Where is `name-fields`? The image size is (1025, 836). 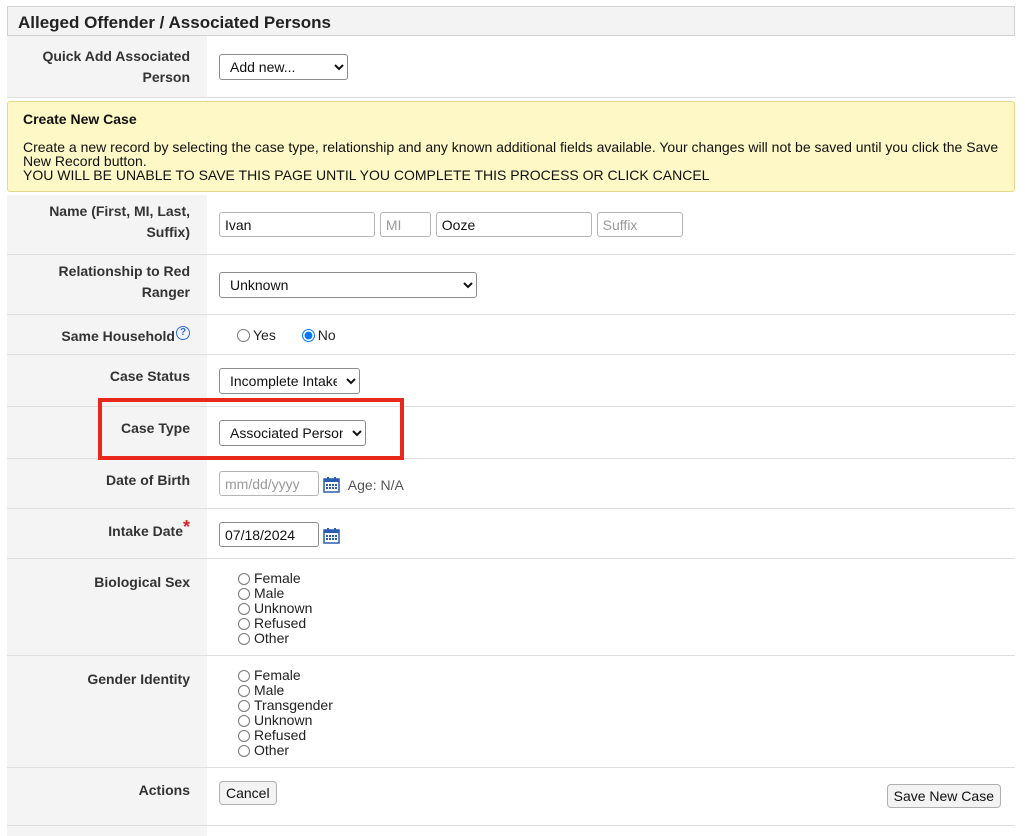 name-fields is located at coordinates (611, 224).